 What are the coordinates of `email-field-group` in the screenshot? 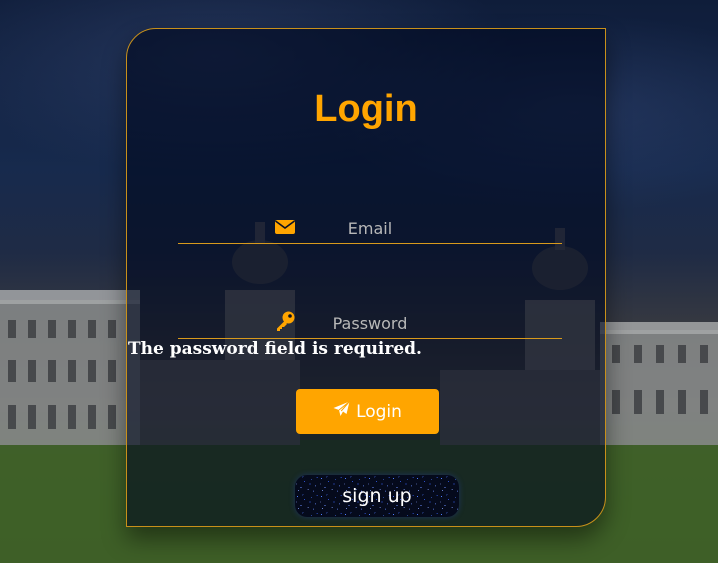 It's located at (370, 229).